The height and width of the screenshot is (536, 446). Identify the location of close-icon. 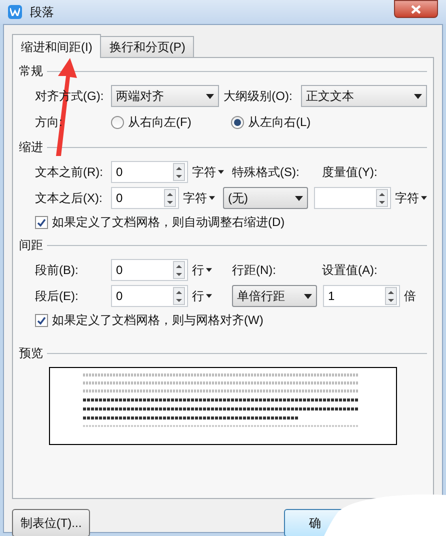
(416, 9).